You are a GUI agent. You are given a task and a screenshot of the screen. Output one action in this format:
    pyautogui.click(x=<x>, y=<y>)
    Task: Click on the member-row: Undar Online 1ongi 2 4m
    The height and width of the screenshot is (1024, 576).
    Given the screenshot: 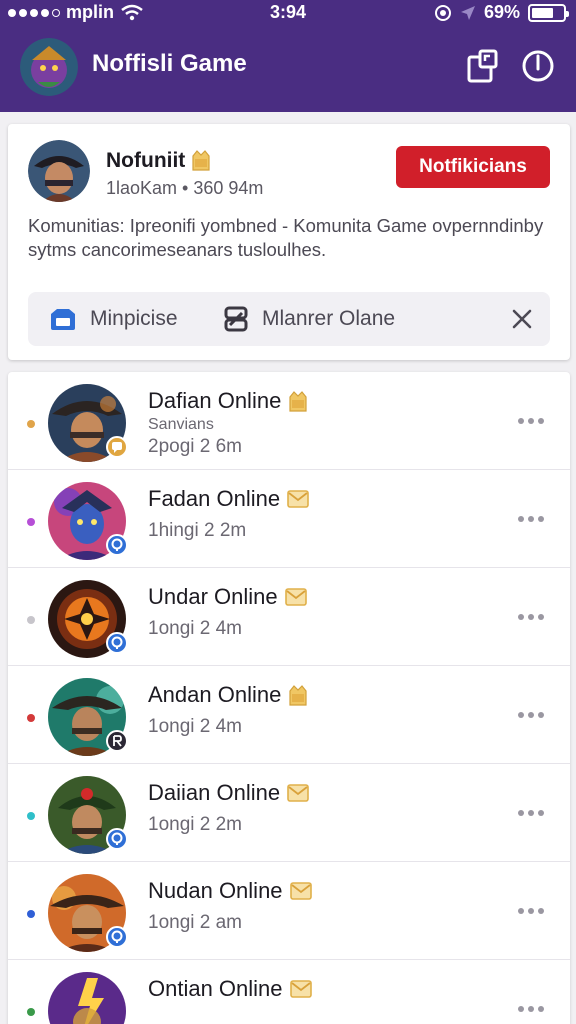 What is the action you would take?
    pyautogui.click(x=289, y=617)
    